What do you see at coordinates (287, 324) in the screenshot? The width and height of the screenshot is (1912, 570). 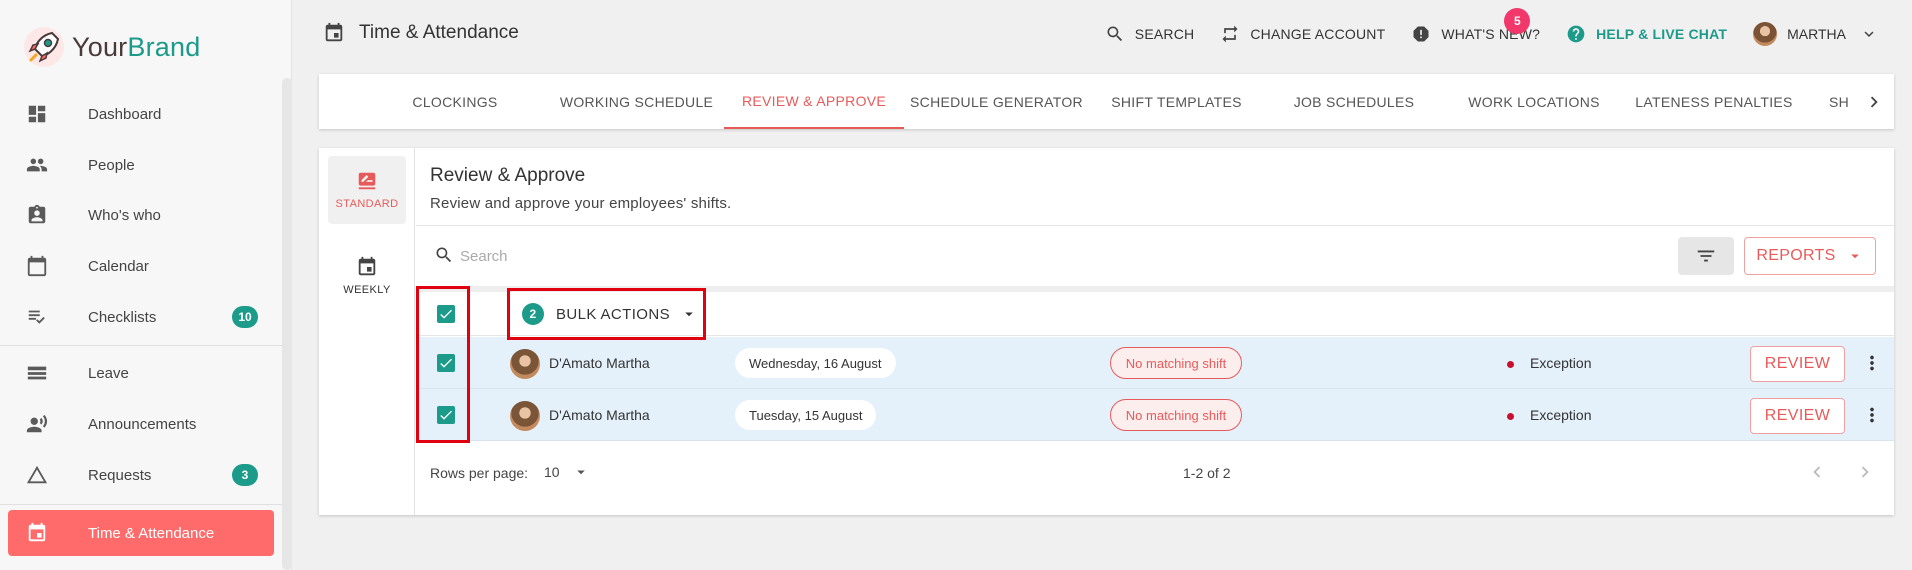 I see `sidebar-scrollbar` at bounding box center [287, 324].